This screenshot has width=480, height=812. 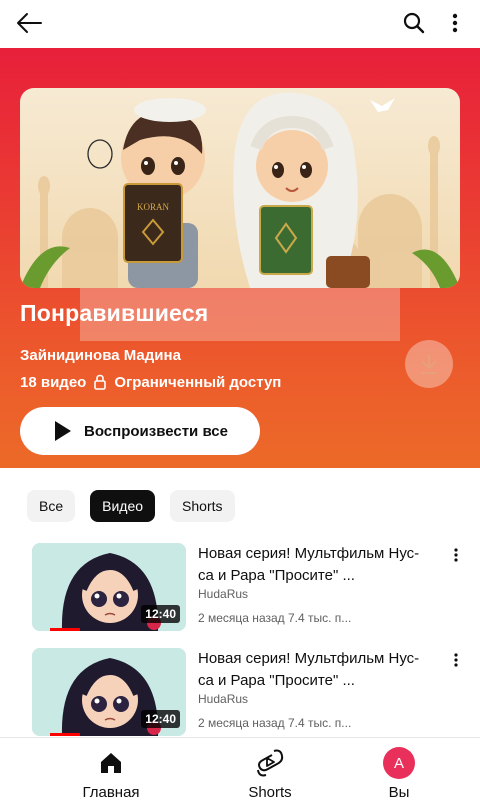 I want to click on search-icon, so click(x=414, y=23).